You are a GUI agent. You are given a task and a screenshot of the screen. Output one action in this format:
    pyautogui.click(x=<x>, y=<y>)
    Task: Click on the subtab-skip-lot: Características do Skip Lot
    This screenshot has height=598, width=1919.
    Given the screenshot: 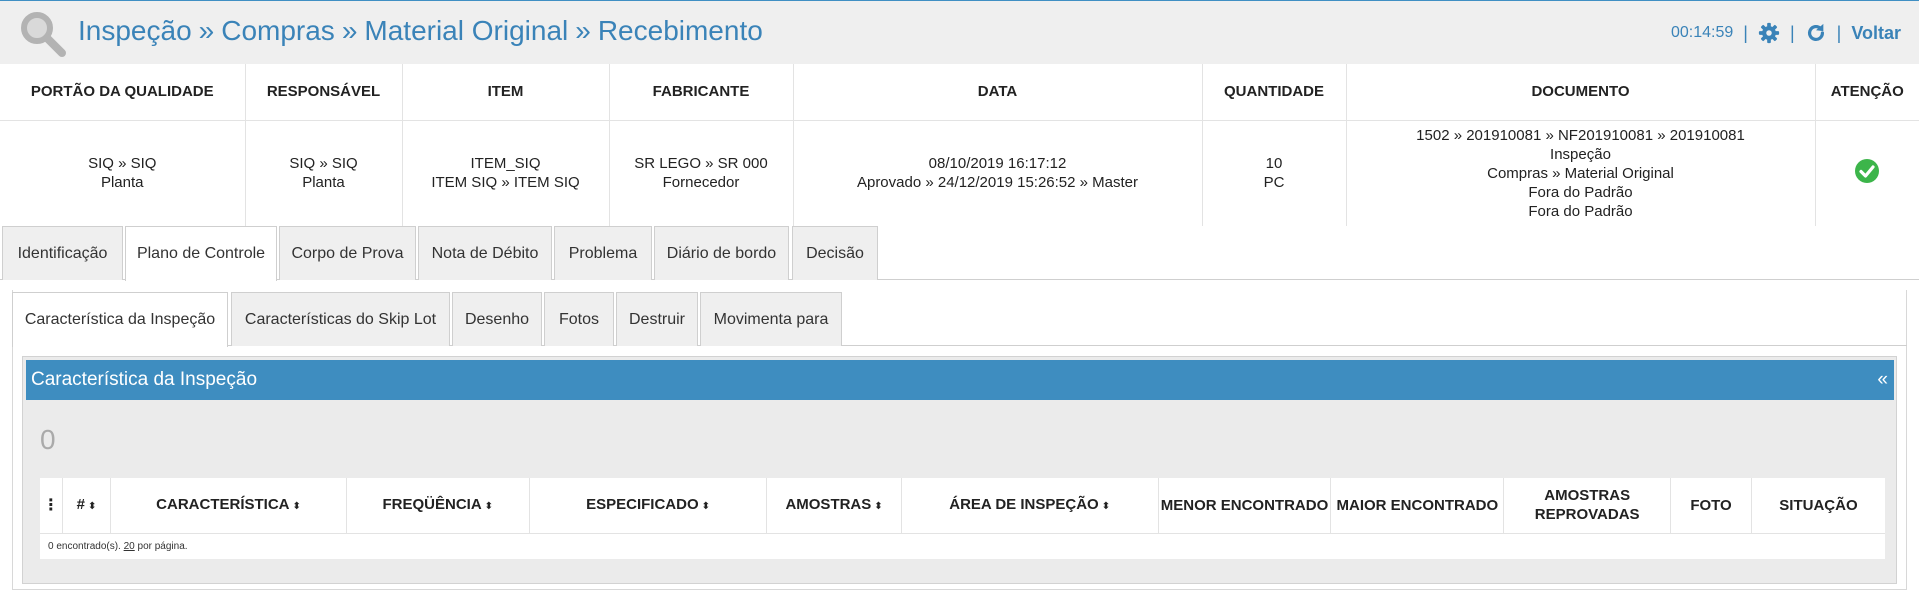 What is the action you would take?
    pyautogui.click(x=340, y=319)
    